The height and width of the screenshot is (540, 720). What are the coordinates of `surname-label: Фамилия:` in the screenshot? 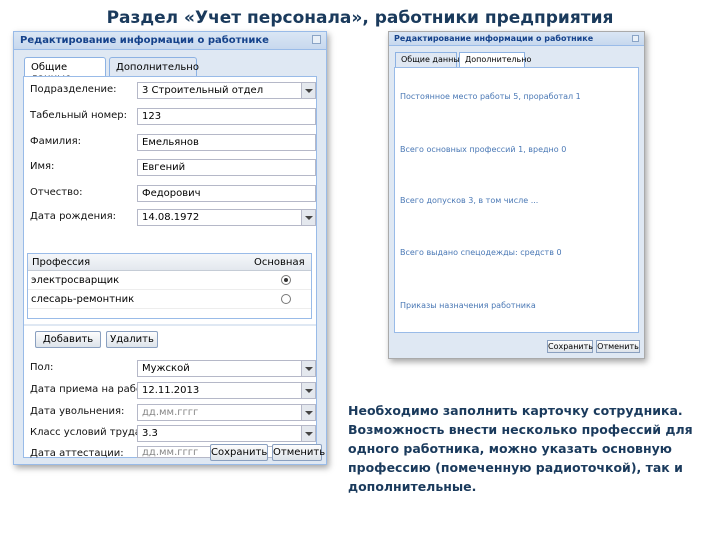 It's located at (56, 141).